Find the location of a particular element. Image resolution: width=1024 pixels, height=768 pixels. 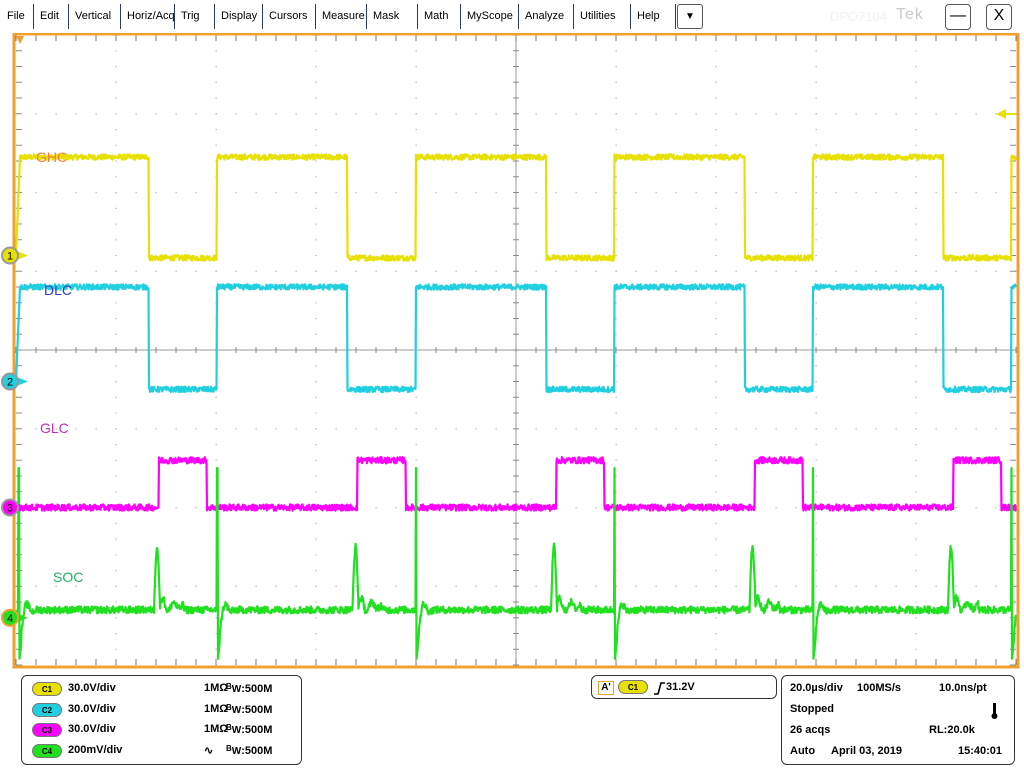

close-button: X is located at coordinates (999, 17).